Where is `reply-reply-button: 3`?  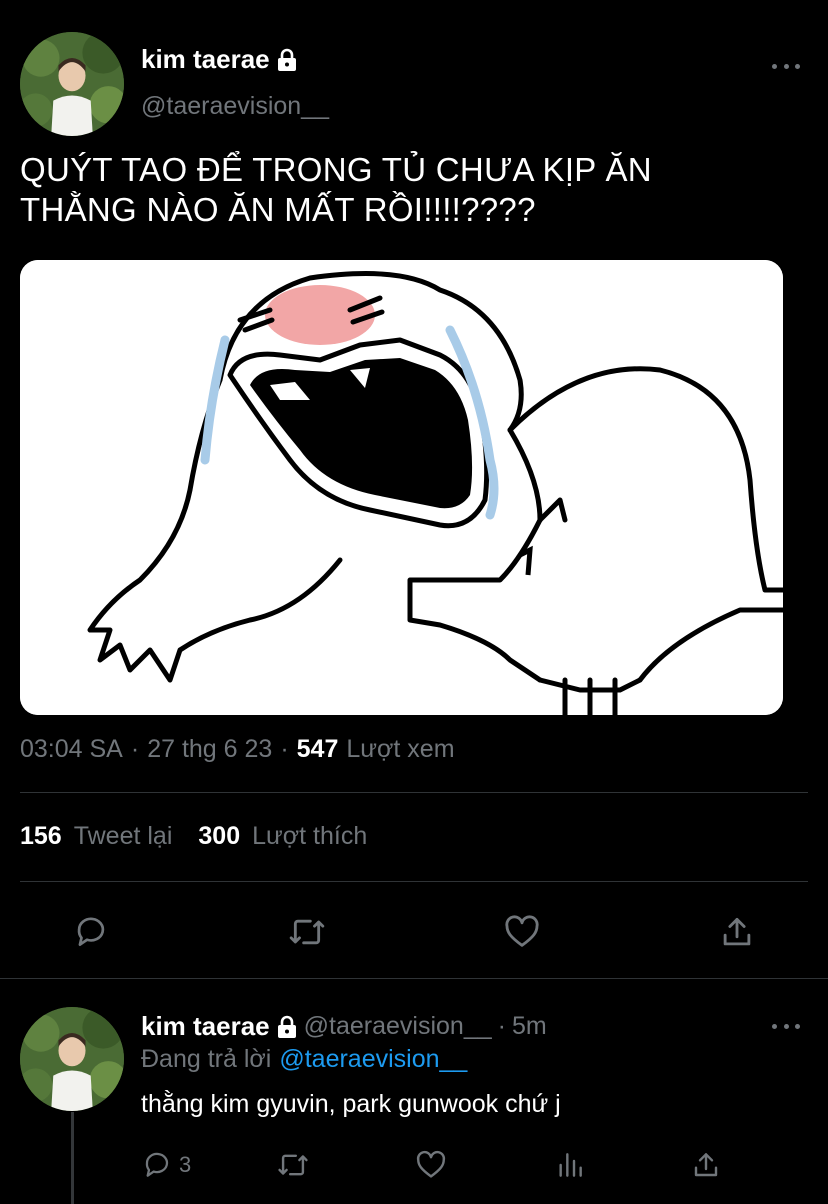 reply-reply-button: 3 is located at coordinates (166, 1165).